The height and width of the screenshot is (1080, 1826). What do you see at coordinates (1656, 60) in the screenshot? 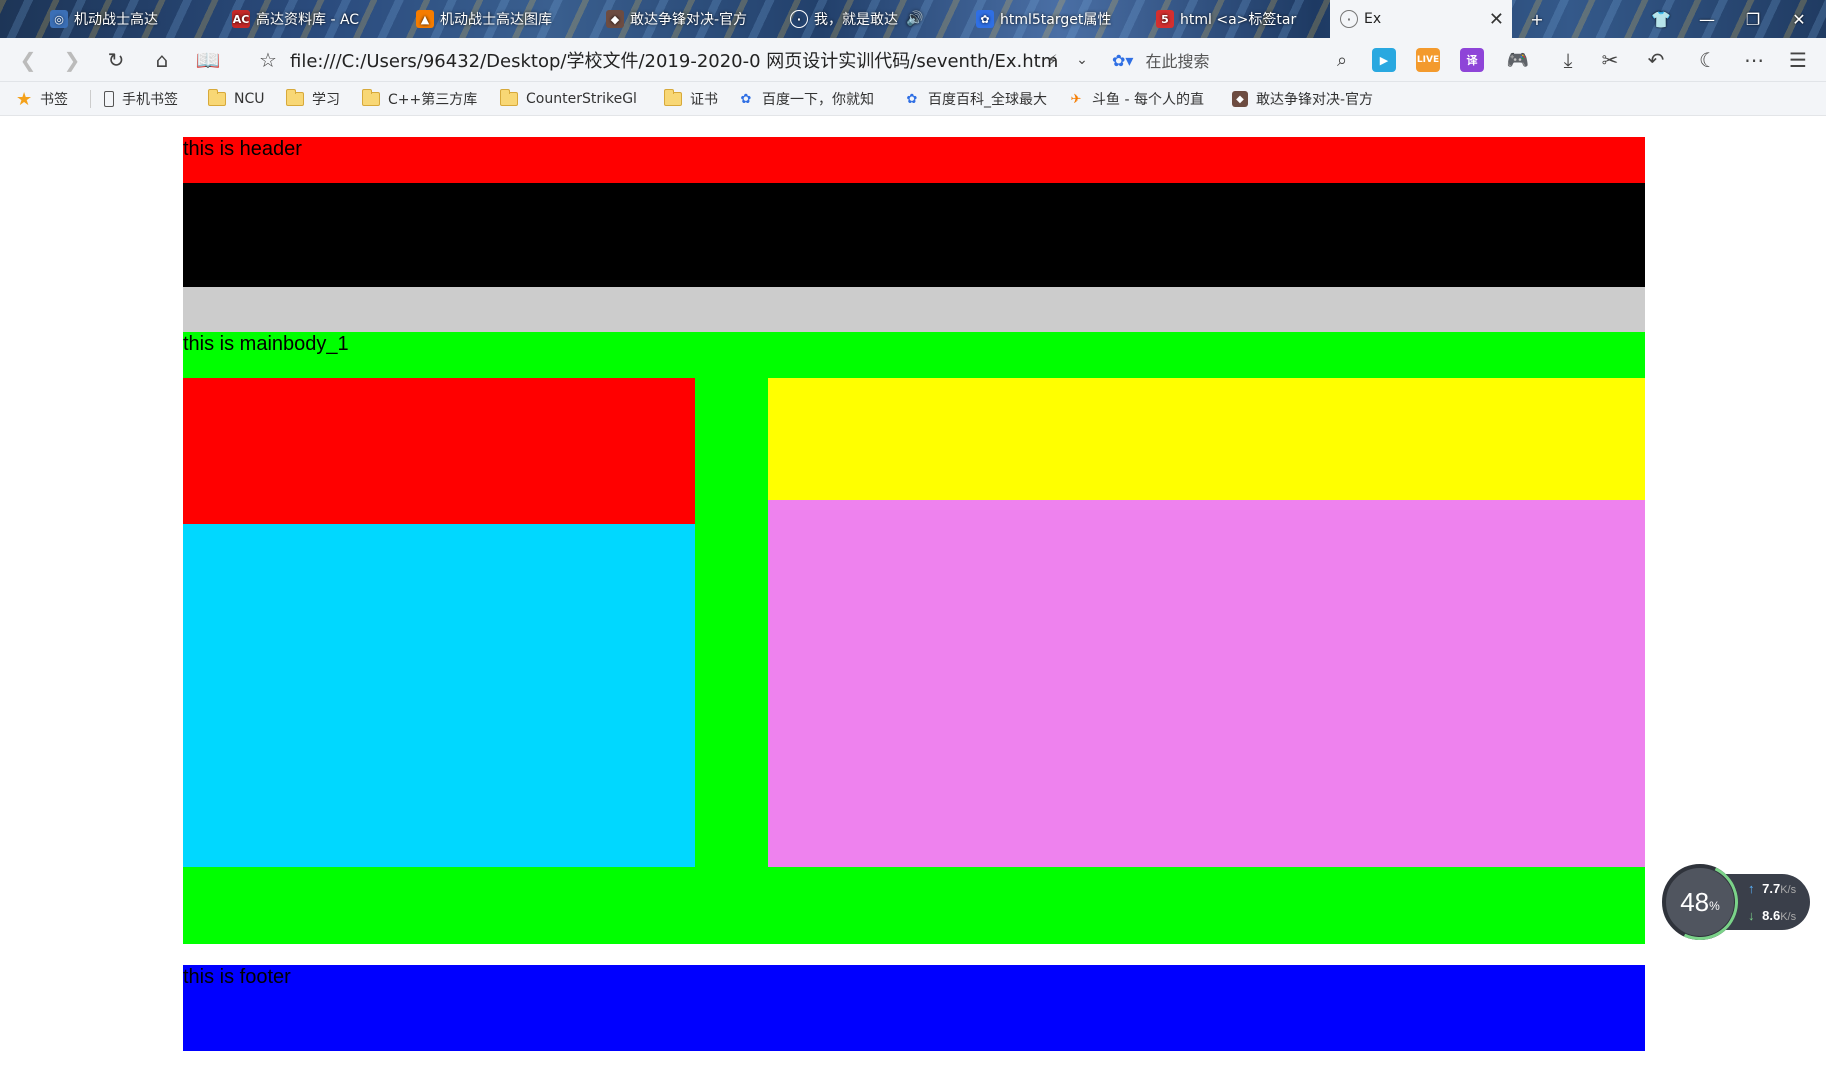
I see `undo-icon: ↶` at bounding box center [1656, 60].